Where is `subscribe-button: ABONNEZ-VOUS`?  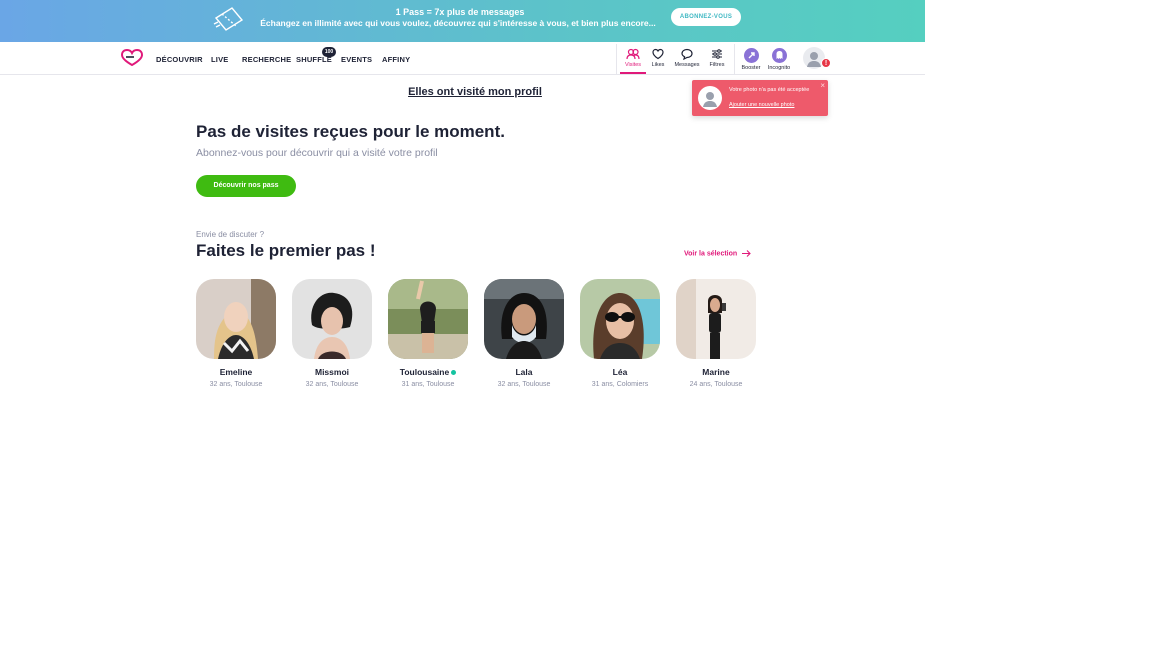
subscribe-button: ABONNEZ-VOUS is located at coordinates (706, 17).